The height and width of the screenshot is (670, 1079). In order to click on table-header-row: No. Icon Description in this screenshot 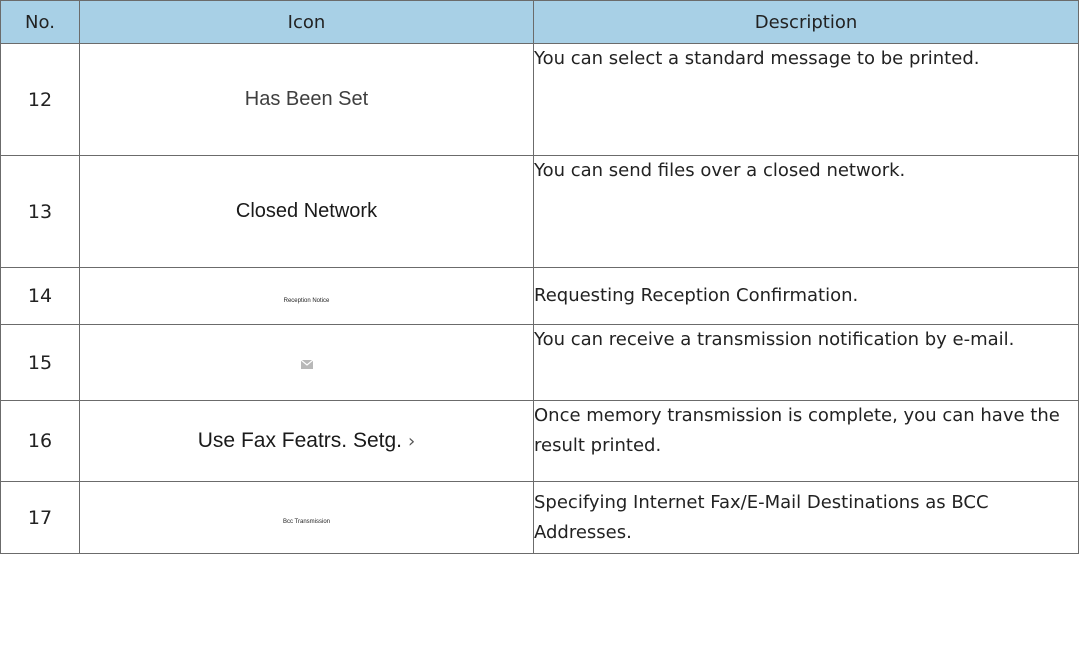, I will do `click(539, 22)`.